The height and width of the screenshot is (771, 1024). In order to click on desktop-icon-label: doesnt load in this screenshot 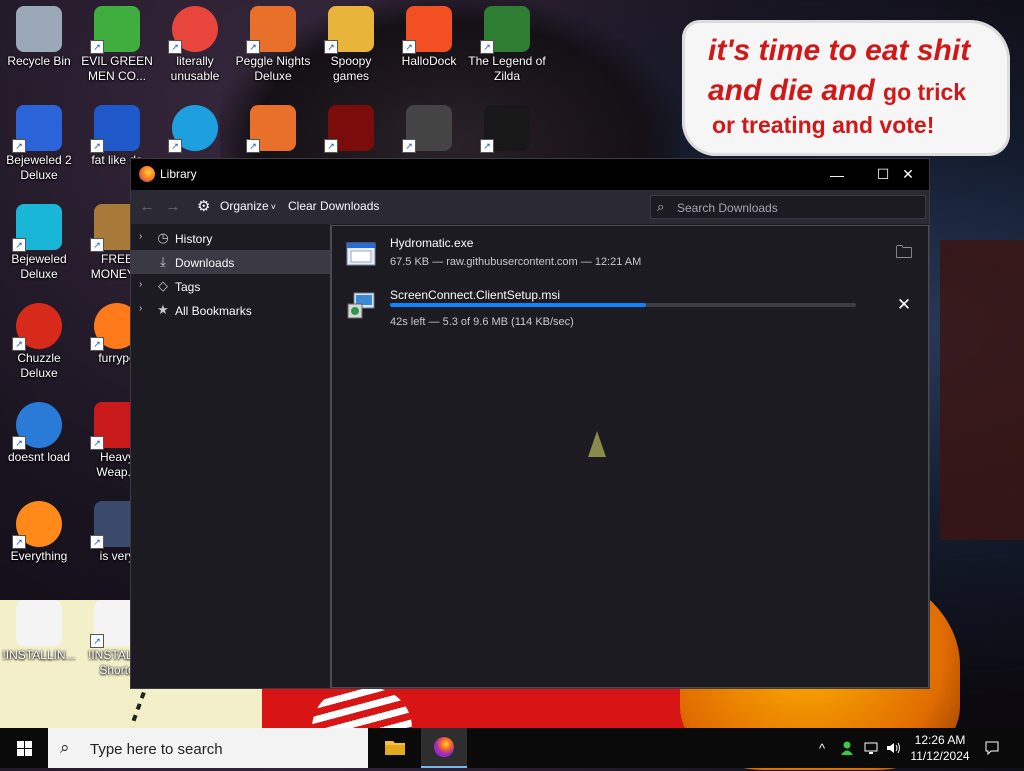, I will do `click(39, 457)`.